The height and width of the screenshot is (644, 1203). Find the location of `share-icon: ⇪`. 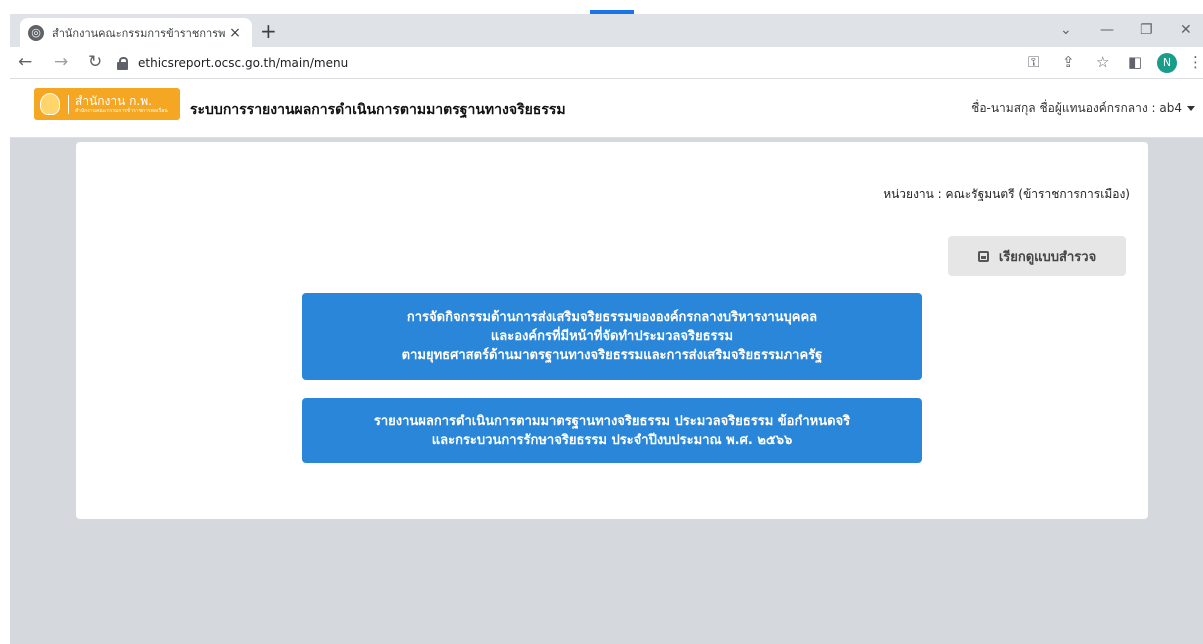

share-icon: ⇪ is located at coordinates (1068, 62).